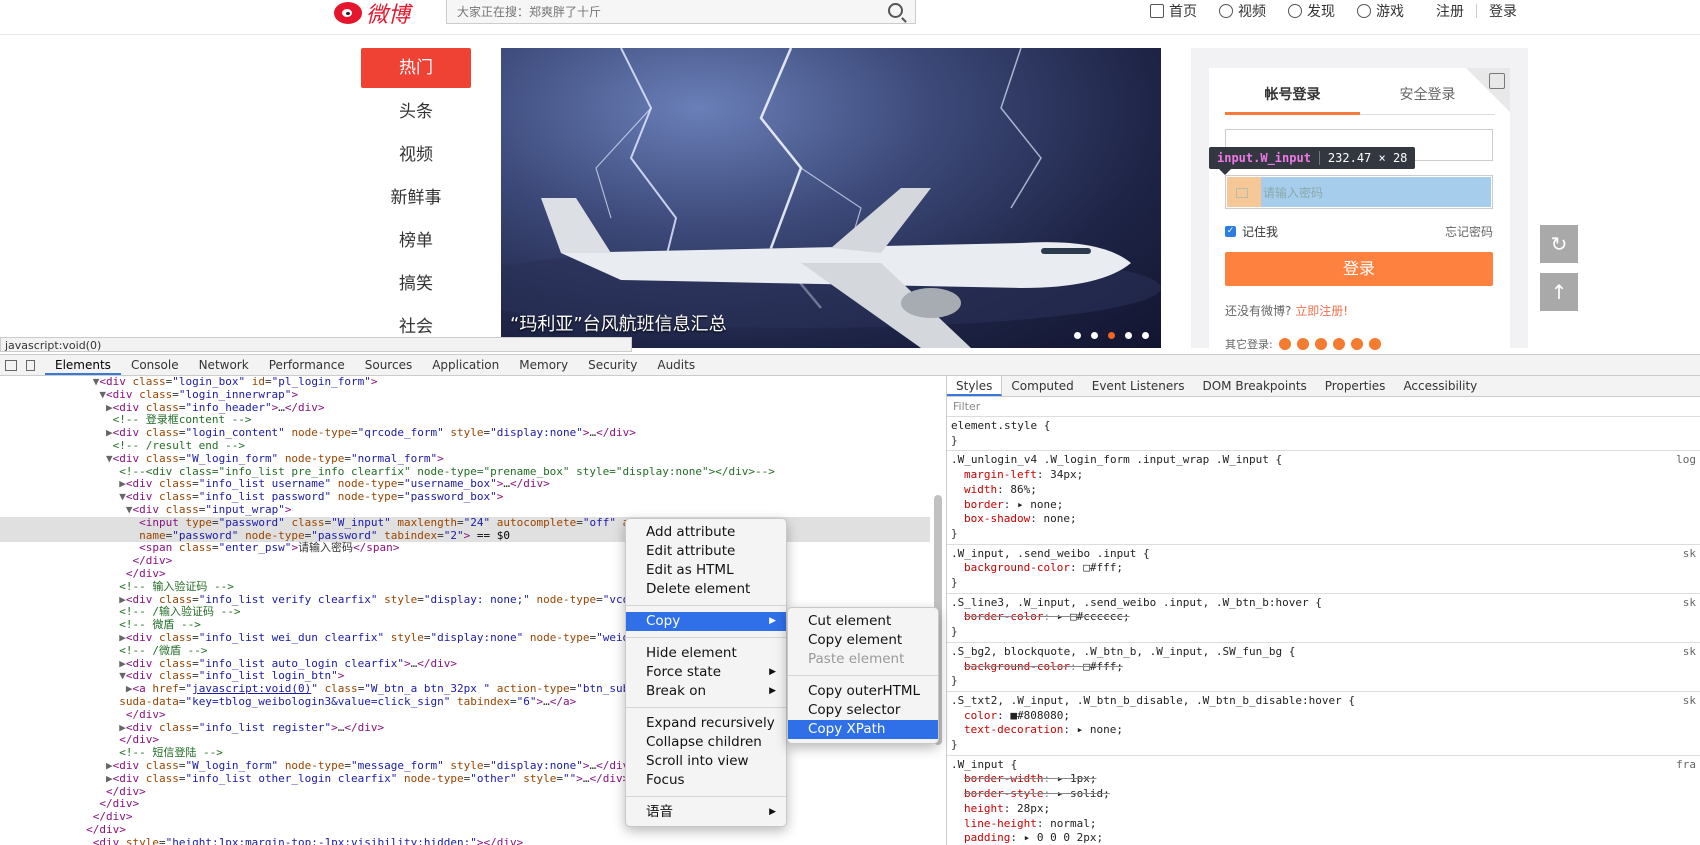  What do you see at coordinates (1323, 407) in the screenshot?
I see `styles-filter-input: Filter` at bounding box center [1323, 407].